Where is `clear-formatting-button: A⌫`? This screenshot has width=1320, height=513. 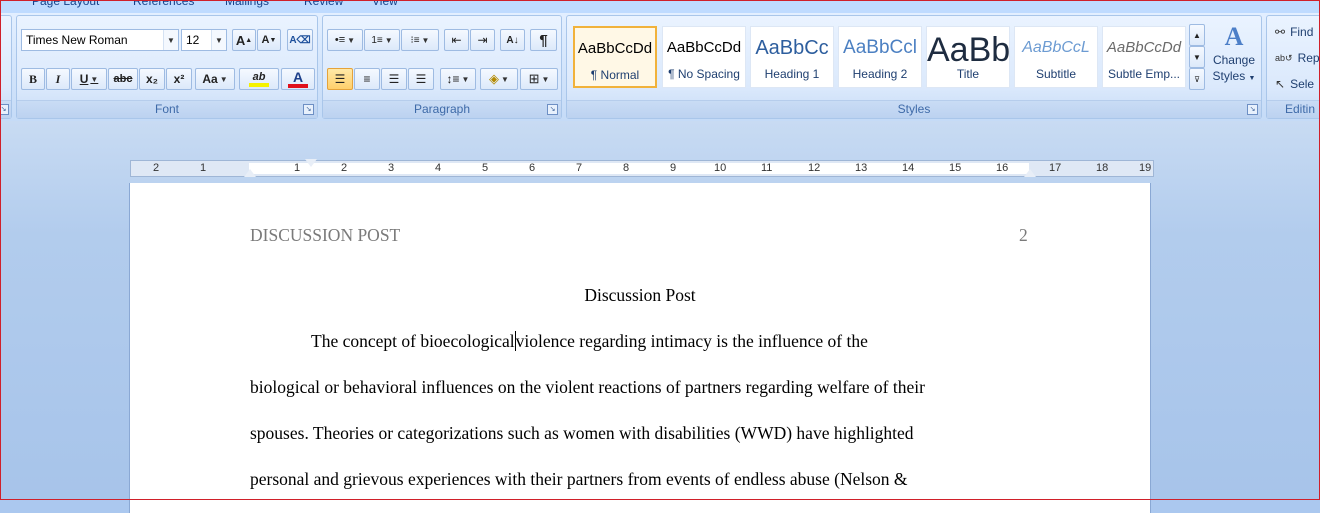
clear-formatting-button: A⌫ is located at coordinates (300, 40).